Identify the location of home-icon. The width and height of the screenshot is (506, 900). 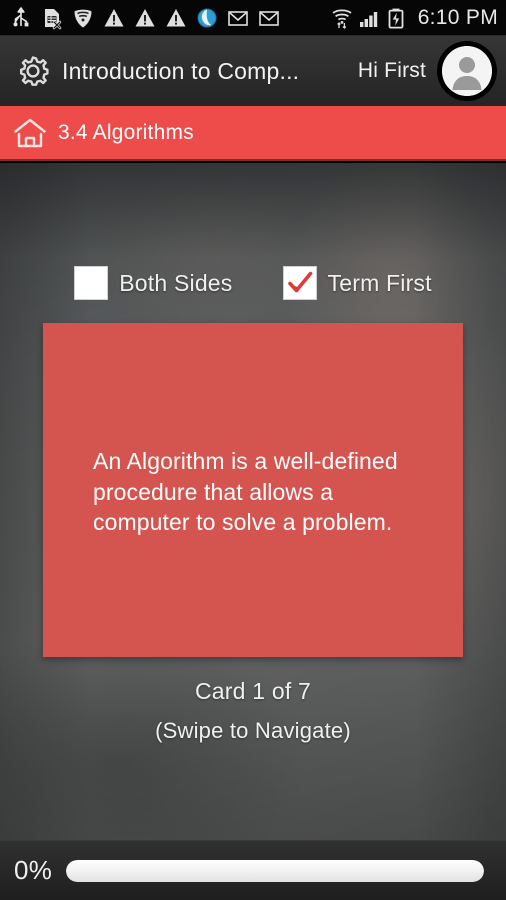
(30, 133).